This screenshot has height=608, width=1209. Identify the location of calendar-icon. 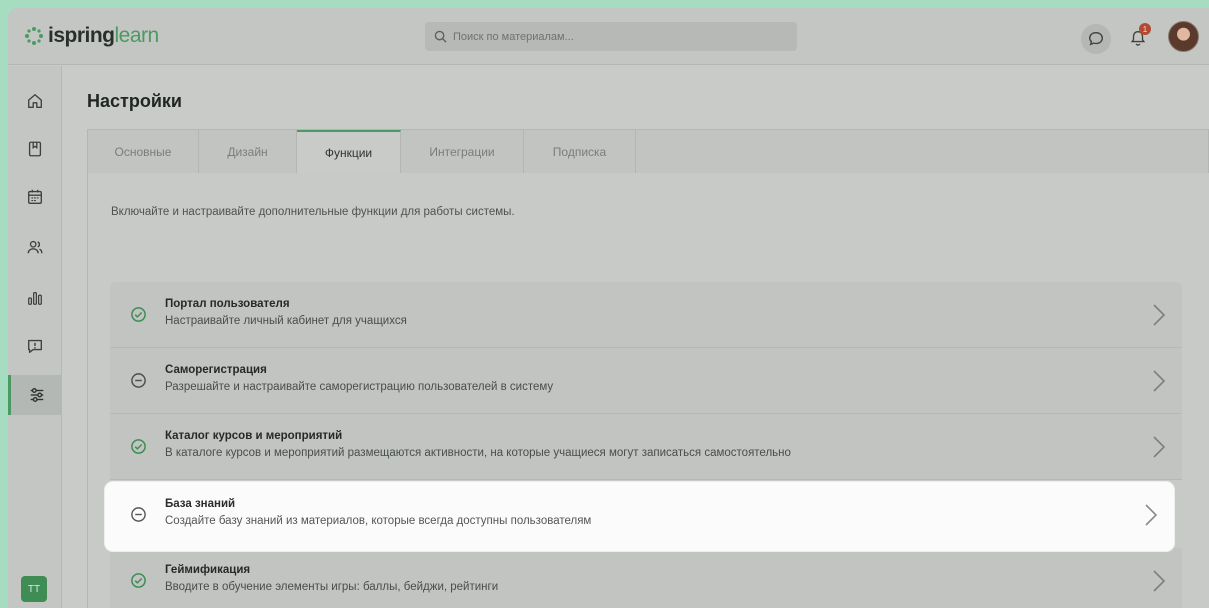
(35, 196).